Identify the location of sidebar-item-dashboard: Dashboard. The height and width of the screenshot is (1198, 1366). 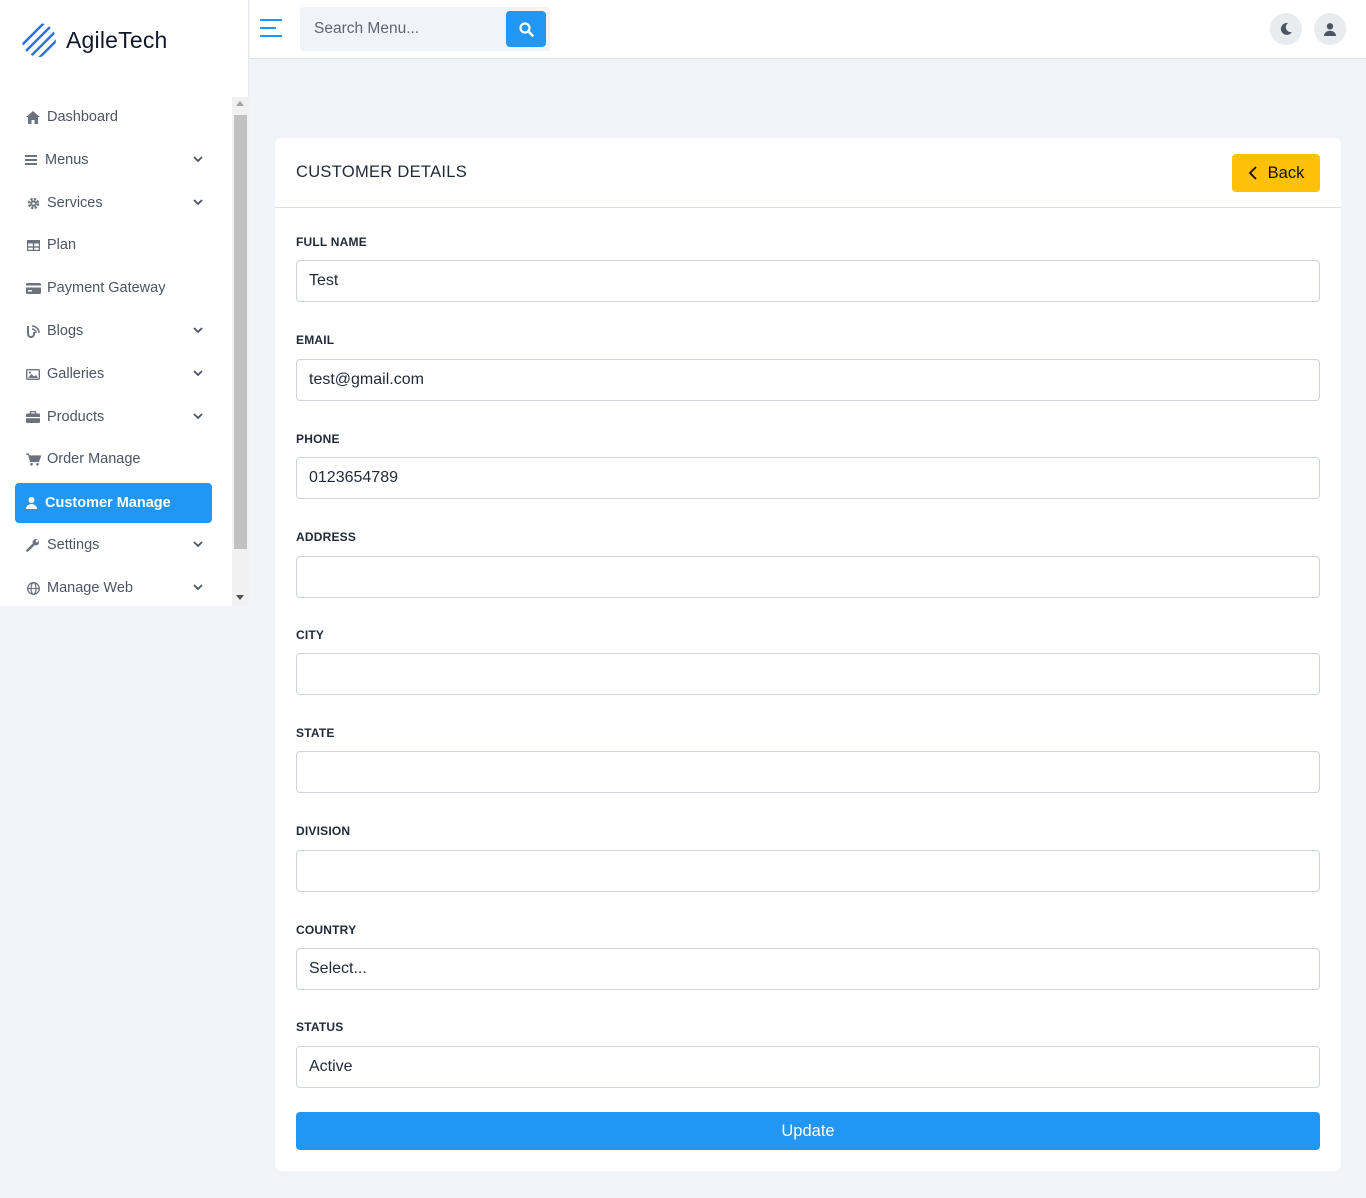
(113, 117).